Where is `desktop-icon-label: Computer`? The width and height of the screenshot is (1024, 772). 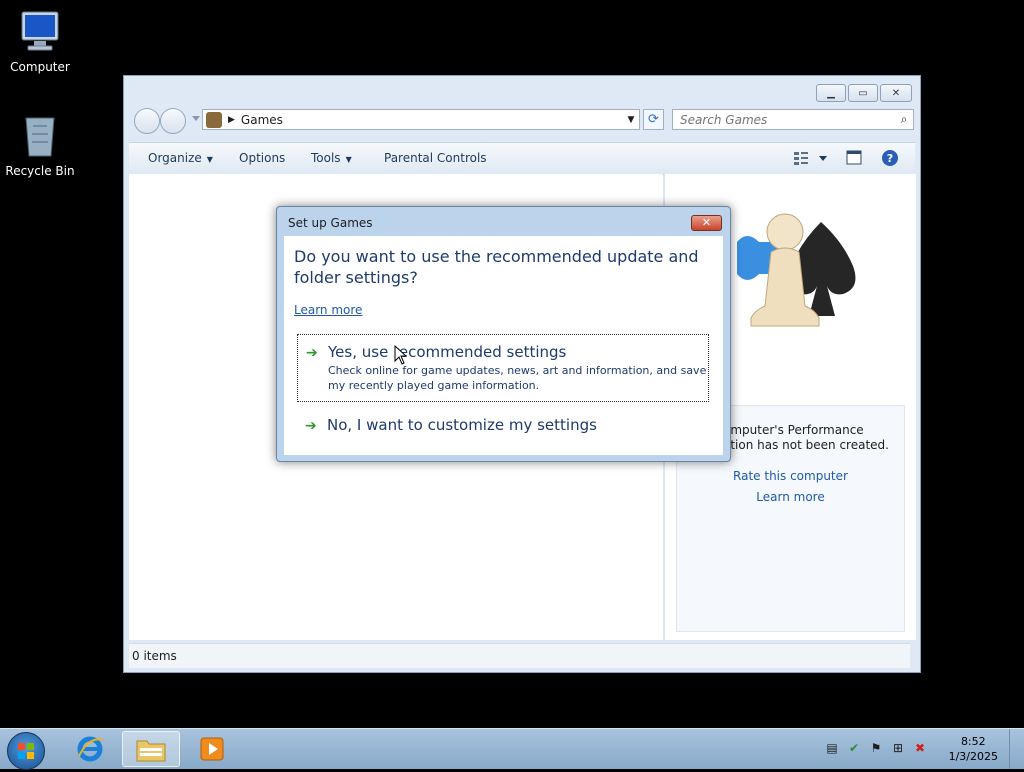 desktop-icon-label: Computer is located at coordinates (40, 67).